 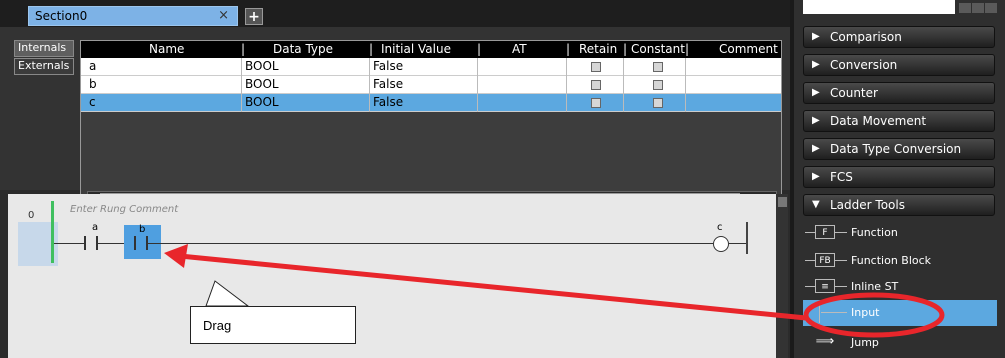 What do you see at coordinates (816, 204) in the screenshot?
I see `collapse-arrow-icon: ▼` at bounding box center [816, 204].